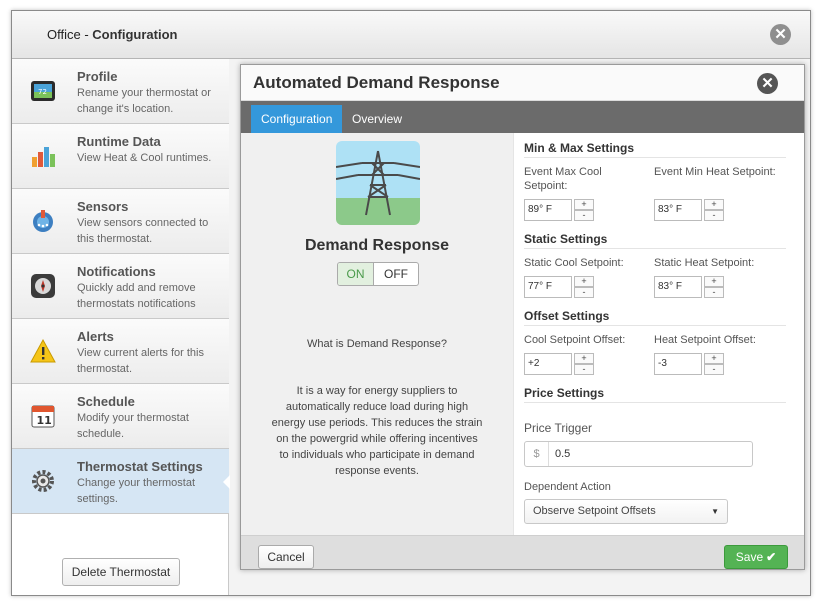 This screenshot has width=823, height=613. What do you see at coordinates (522, 83) in the screenshot?
I see `dialog-header: Automated Demand Response ✕` at bounding box center [522, 83].